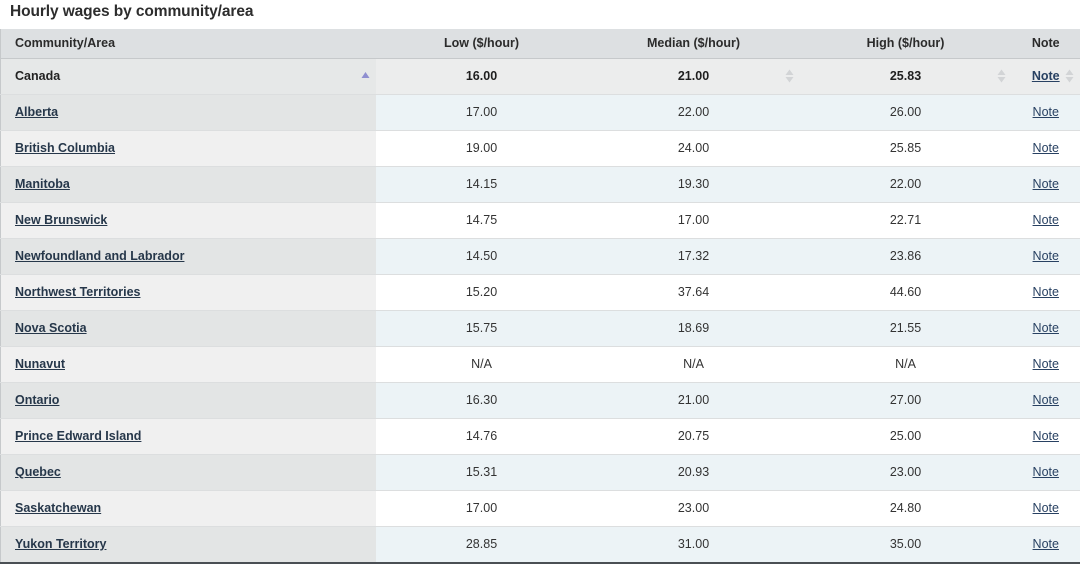  Describe the element at coordinates (42, 184) in the screenshot. I see `community-area-link: Manitoba` at that location.